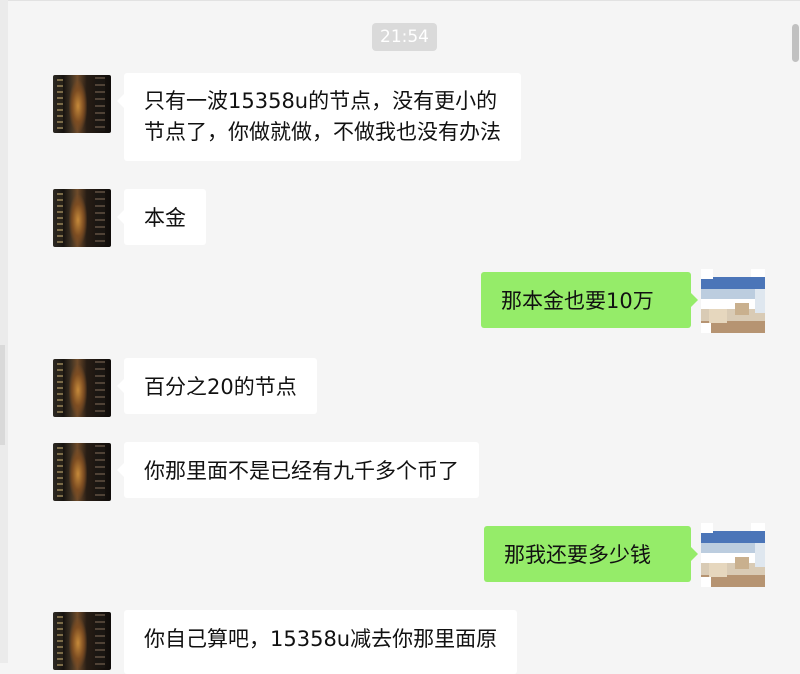 The height and width of the screenshot is (674, 800). What do you see at coordinates (220, 387) in the screenshot?
I see `message-text-line: 百分之20的节点` at bounding box center [220, 387].